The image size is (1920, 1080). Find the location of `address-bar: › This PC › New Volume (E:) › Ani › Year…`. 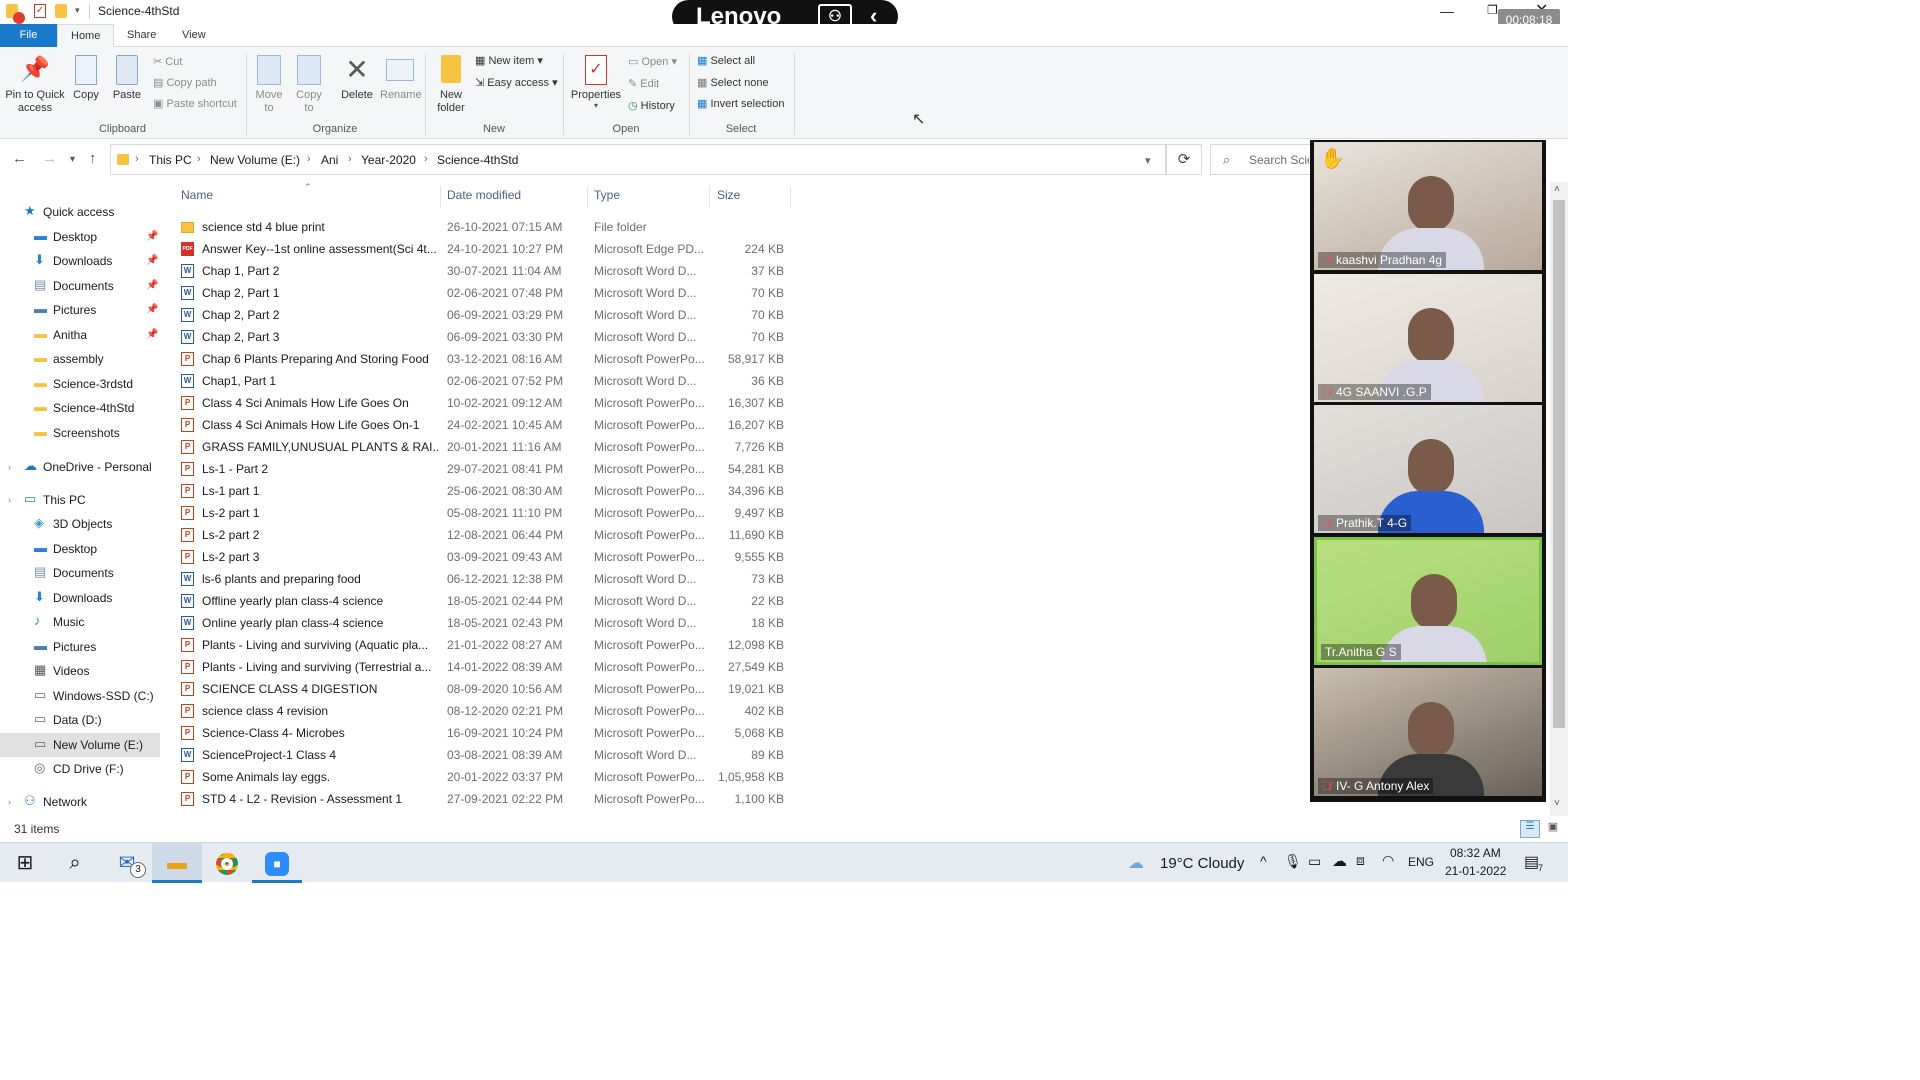

address-bar: › This PC › New Volume (E:) › Ani › Year… is located at coordinates (638, 159).